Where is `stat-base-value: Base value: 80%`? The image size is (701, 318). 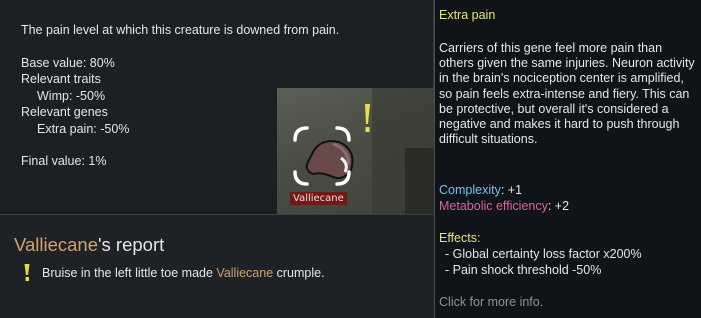 stat-base-value: Base value: 80% is located at coordinates (68, 62).